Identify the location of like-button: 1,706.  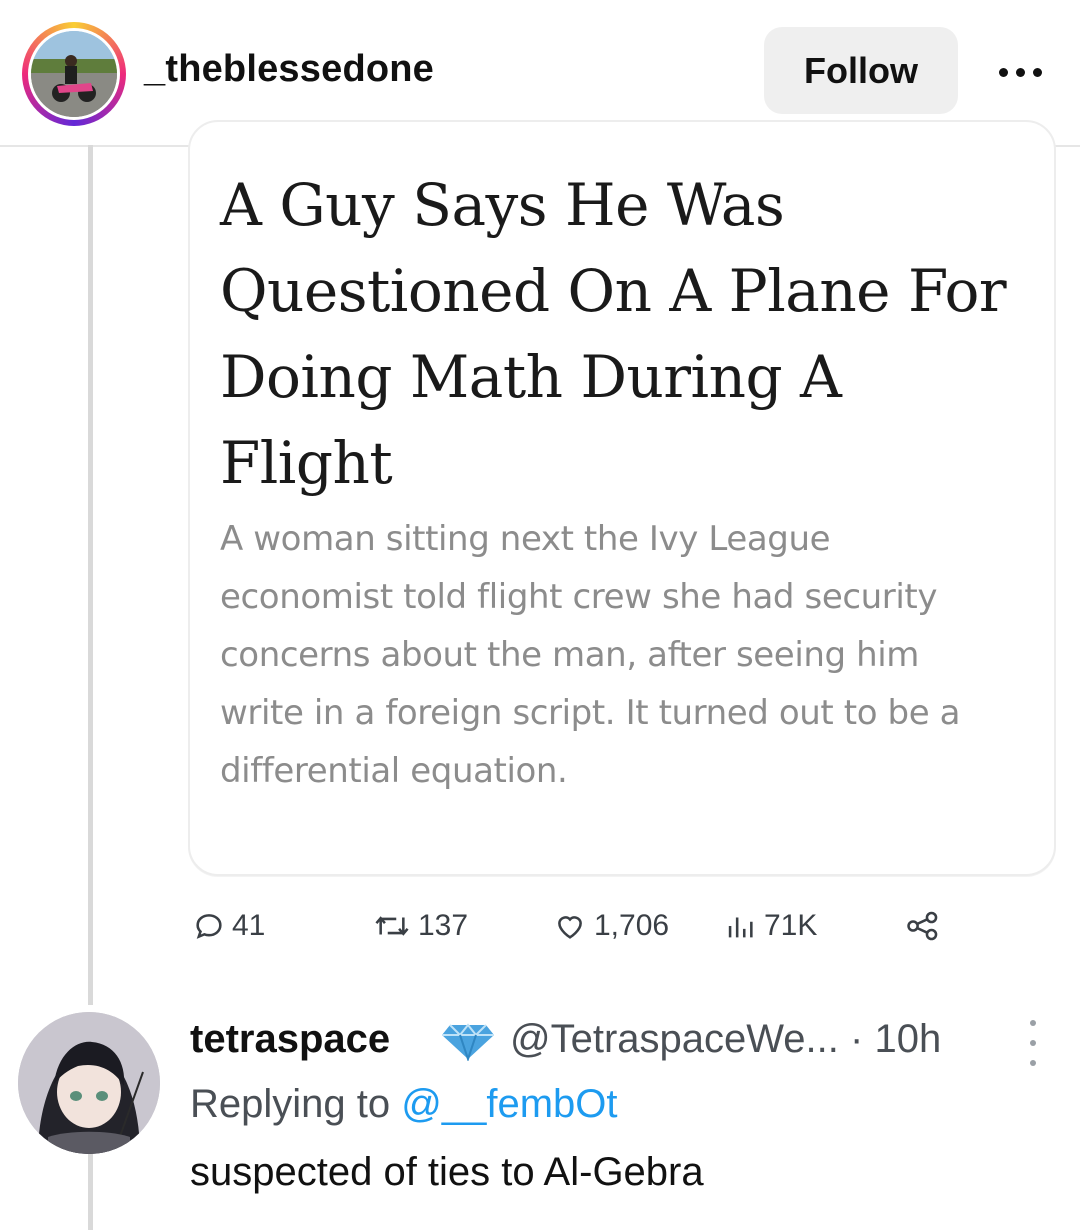
(610, 926).